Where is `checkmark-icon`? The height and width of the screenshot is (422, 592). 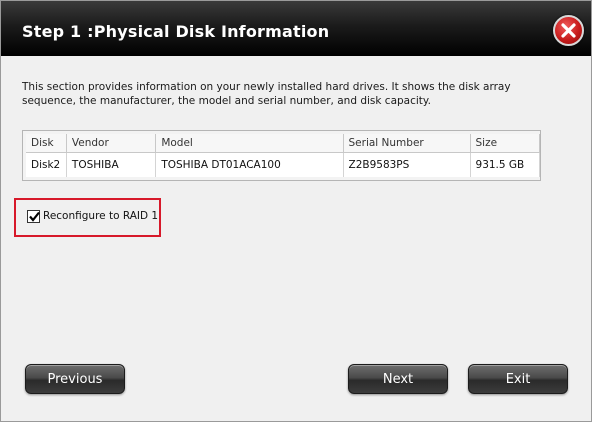 checkmark-icon is located at coordinates (34, 216).